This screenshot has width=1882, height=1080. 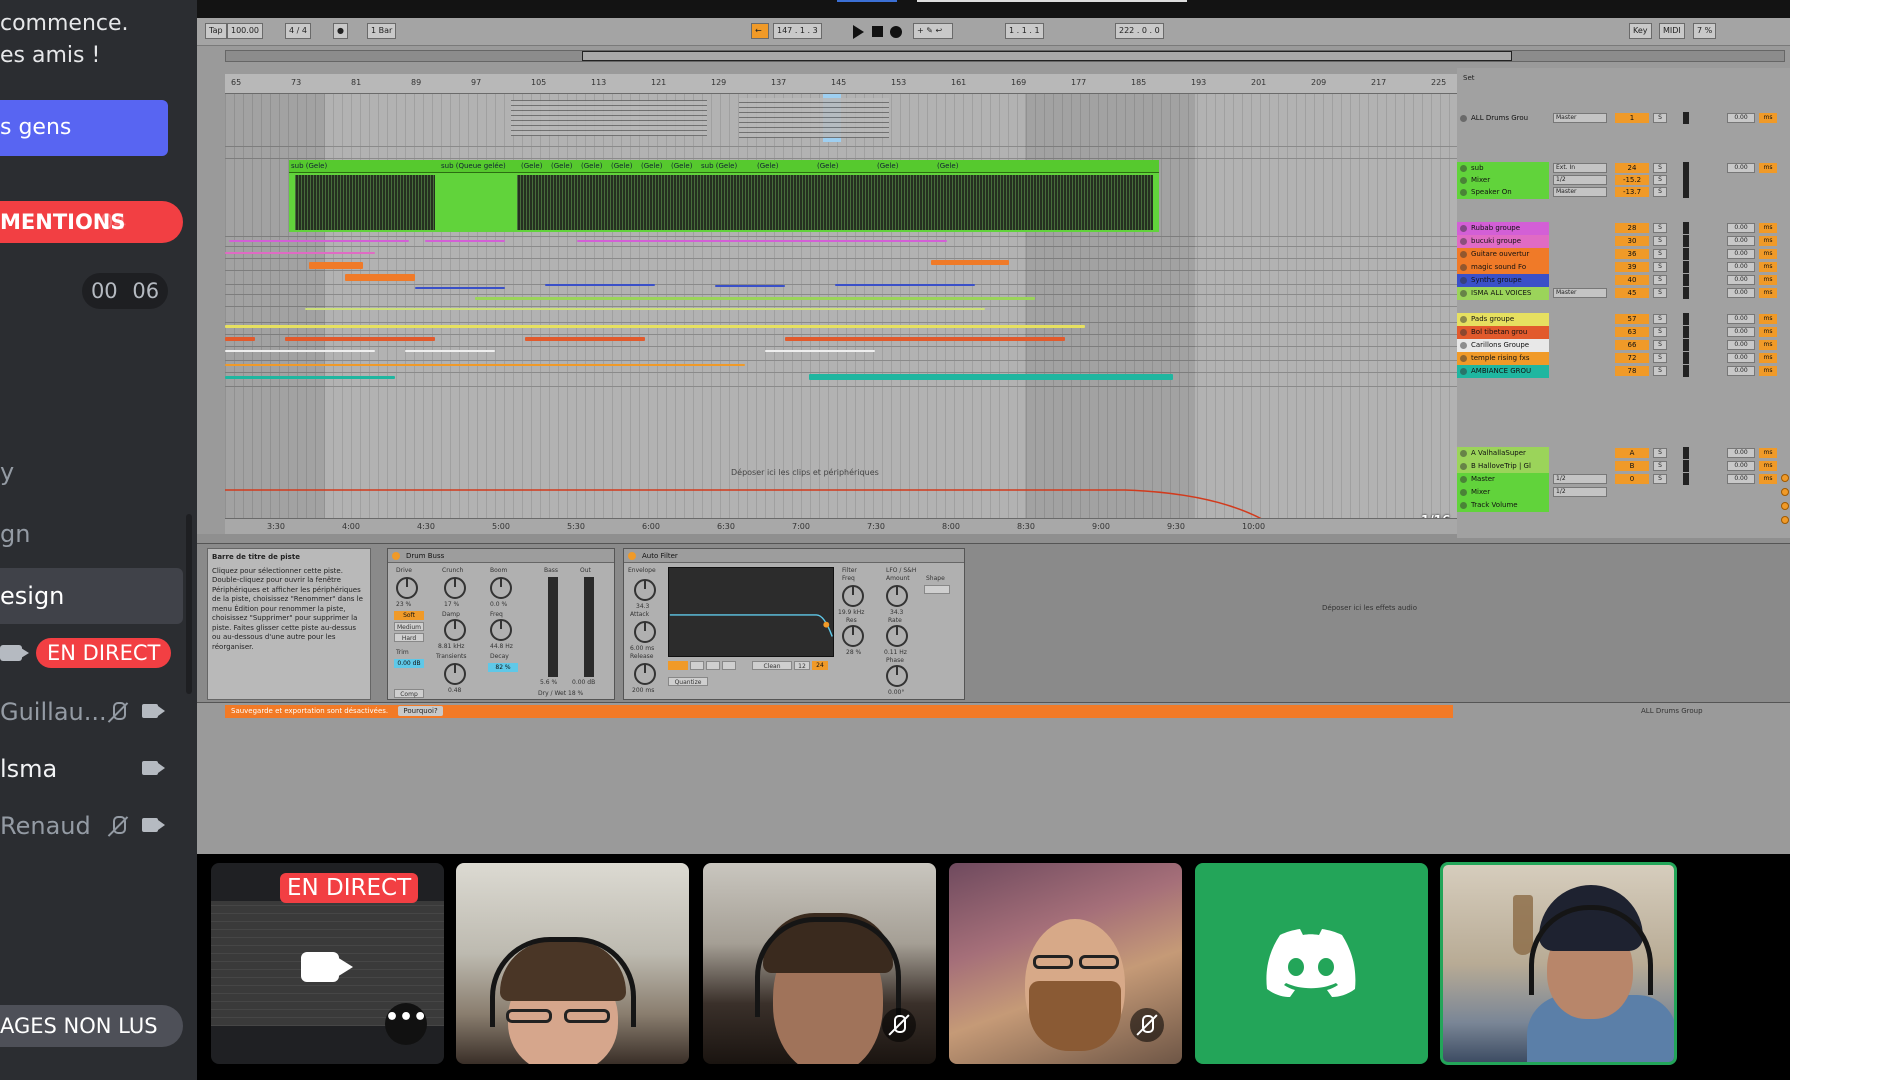 I want to click on track-title-bar: bucuki groupe, so click(x=1503, y=241).